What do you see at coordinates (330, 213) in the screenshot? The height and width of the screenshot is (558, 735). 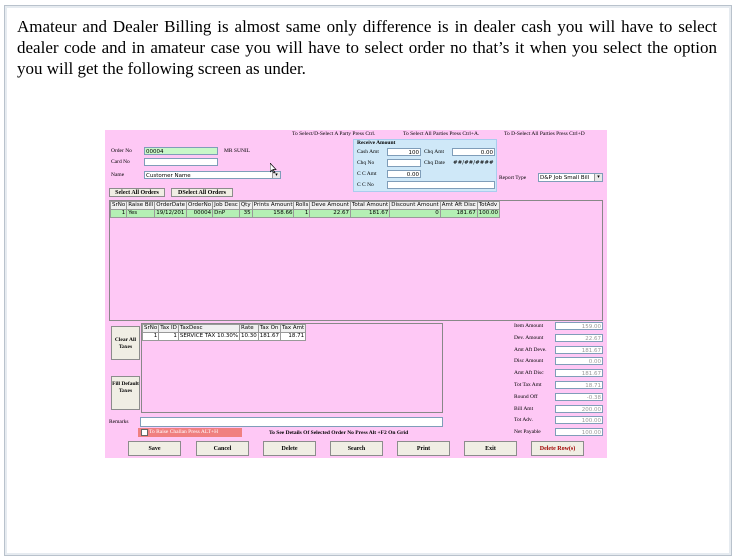 I see `table-cell: 22.67` at bounding box center [330, 213].